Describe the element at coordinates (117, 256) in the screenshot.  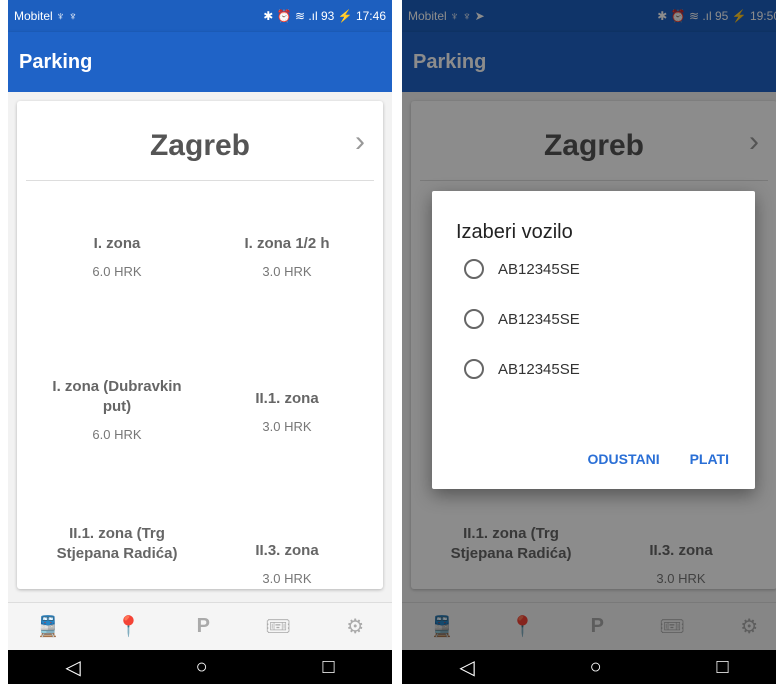
I see `zone-item: I. zona 6.0 HRK` at that location.